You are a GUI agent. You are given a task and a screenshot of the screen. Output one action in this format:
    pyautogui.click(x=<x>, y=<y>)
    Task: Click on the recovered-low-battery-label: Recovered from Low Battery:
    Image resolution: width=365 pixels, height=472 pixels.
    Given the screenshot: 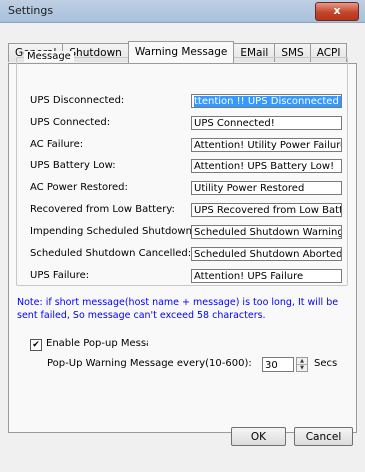 What is the action you would take?
    pyautogui.click(x=102, y=209)
    